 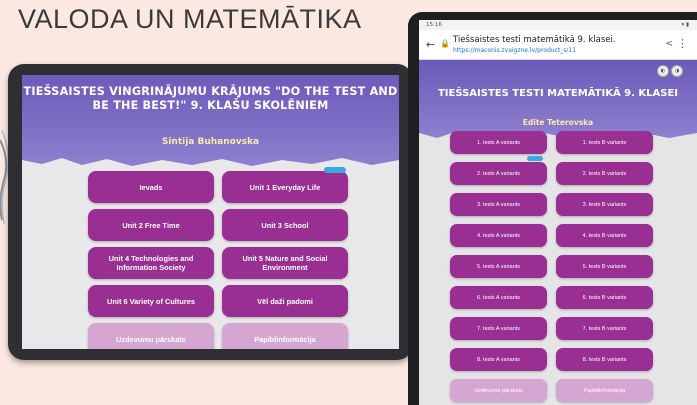 What do you see at coordinates (498, 235) in the screenshot?
I see `test-4a-button: 4. tests A variants` at bounding box center [498, 235].